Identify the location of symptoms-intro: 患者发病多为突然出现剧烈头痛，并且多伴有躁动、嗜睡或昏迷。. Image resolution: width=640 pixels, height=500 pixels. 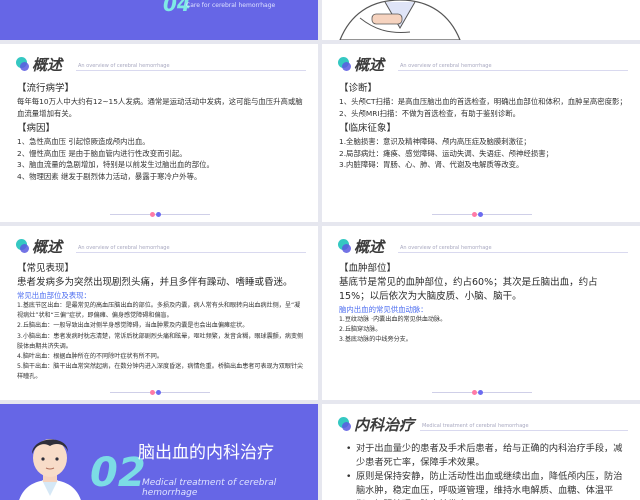
(155, 282).